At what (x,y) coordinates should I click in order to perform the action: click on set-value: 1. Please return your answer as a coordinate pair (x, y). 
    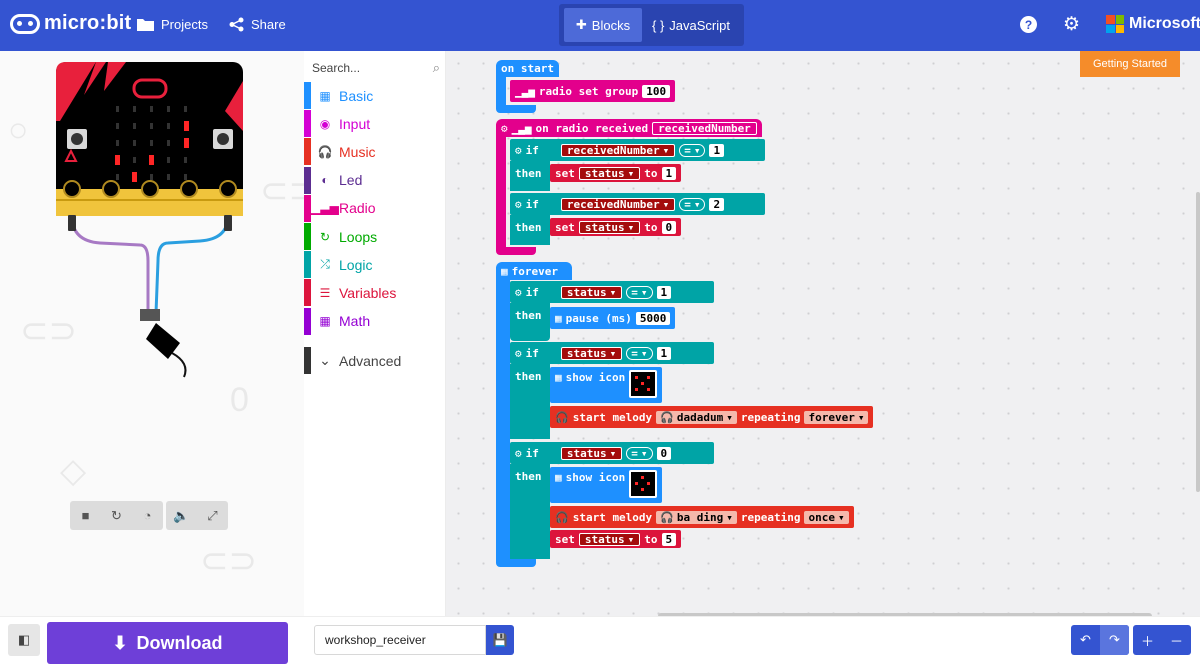
    Looking at the image, I should click on (669, 173).